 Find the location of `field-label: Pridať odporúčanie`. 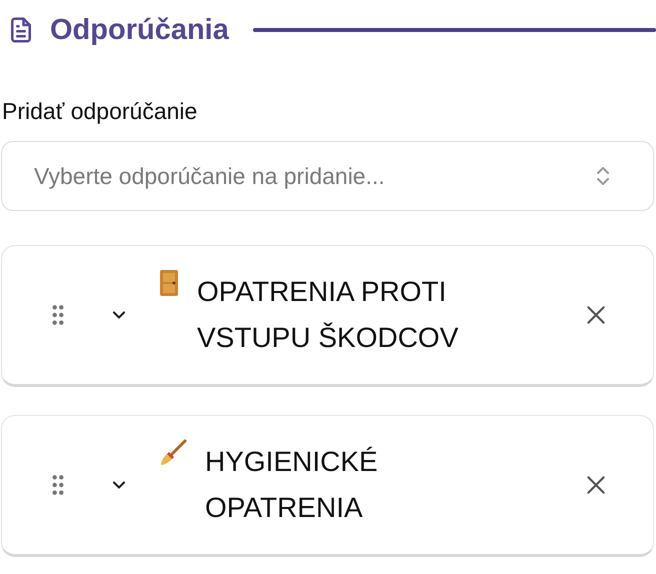

field-label: Pridať odporúčanie is located at coordinates (99, 111).